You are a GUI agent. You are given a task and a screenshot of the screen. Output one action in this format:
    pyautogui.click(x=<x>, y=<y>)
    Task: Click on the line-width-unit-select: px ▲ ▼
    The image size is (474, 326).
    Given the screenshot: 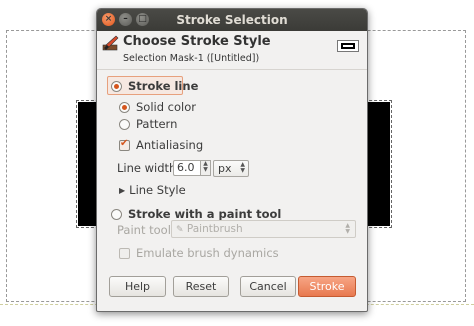 What is the action you would take?
    pyautogui.click(x=231, y=168)
    